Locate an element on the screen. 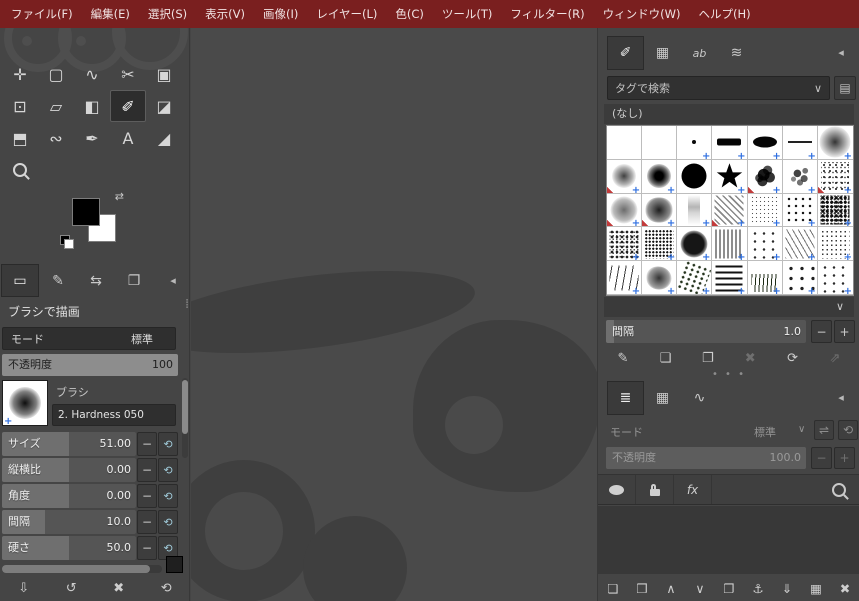 This screenshot has height=601, width=859. restore-preset-button: ↺ is located at coordinates (71, 588).